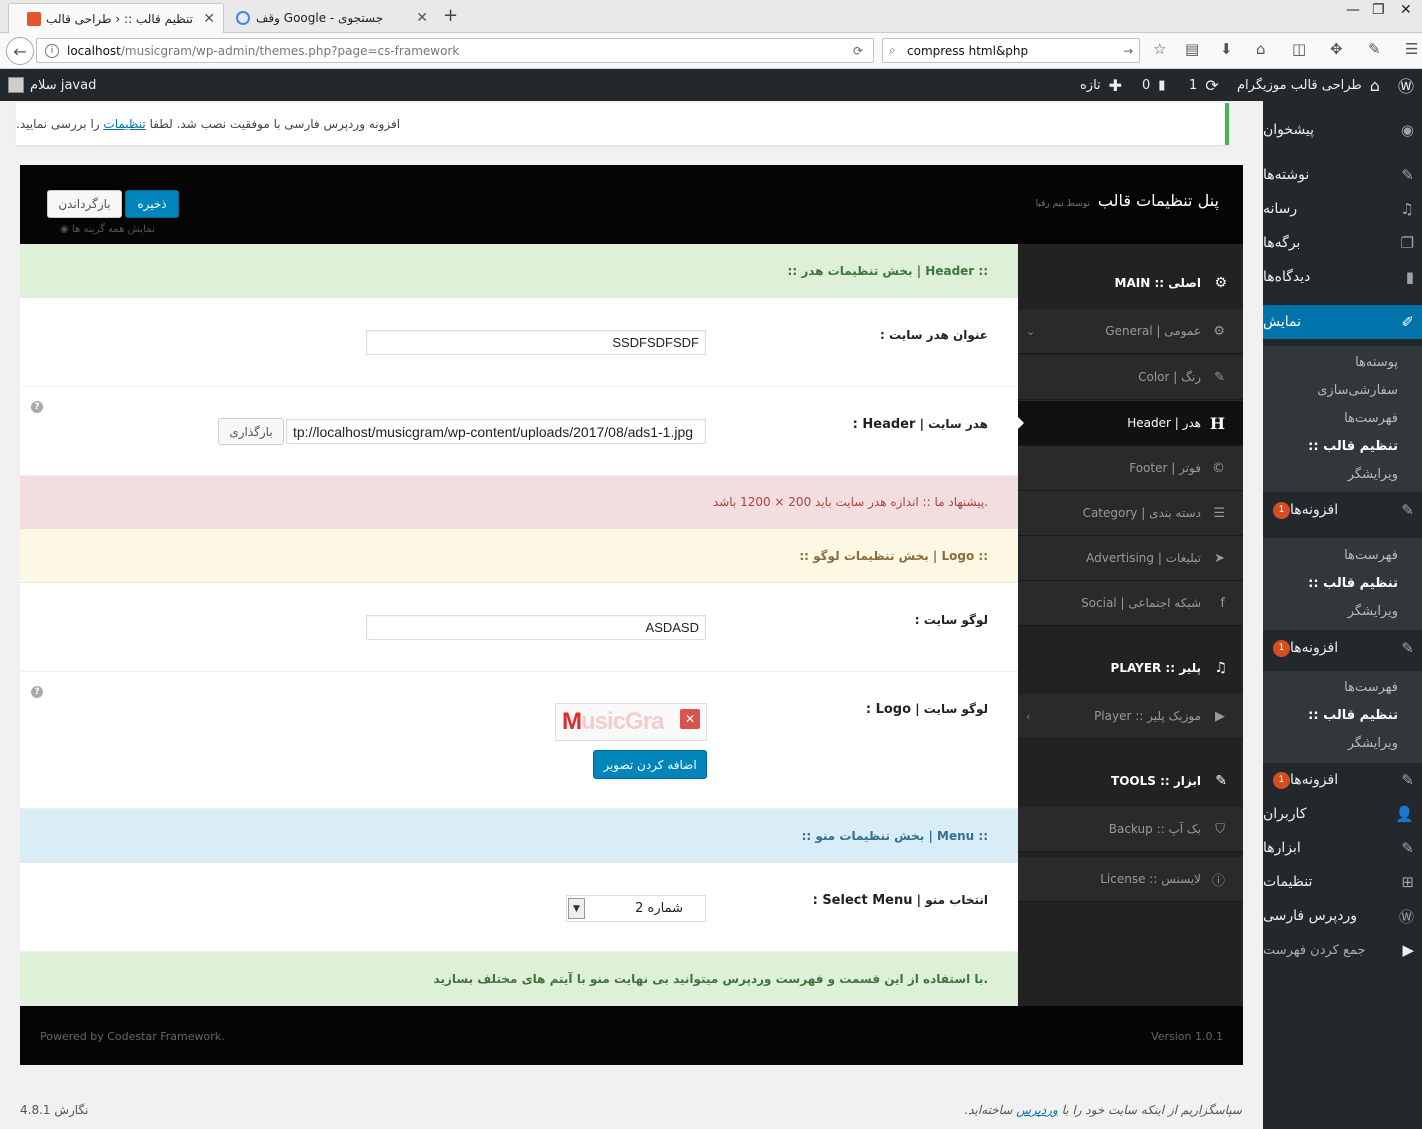 This screenshot has height=1129, width=1422. What do you see at coordinates (1342, 243) in the screenshot?
I see `menu-pages: ❐ برگه‌ها` at bounding box center [1342, 243].